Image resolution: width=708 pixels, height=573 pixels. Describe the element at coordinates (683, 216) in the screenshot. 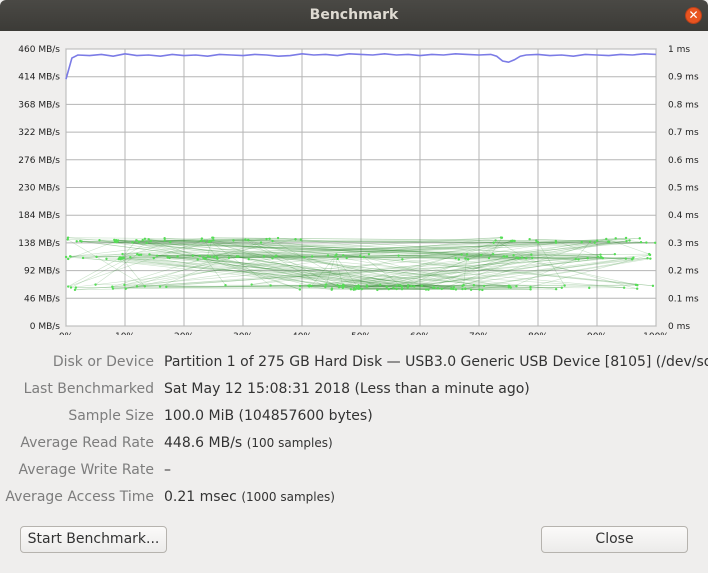

I see `y-right-tick-label: 0.4 ms` at that location.